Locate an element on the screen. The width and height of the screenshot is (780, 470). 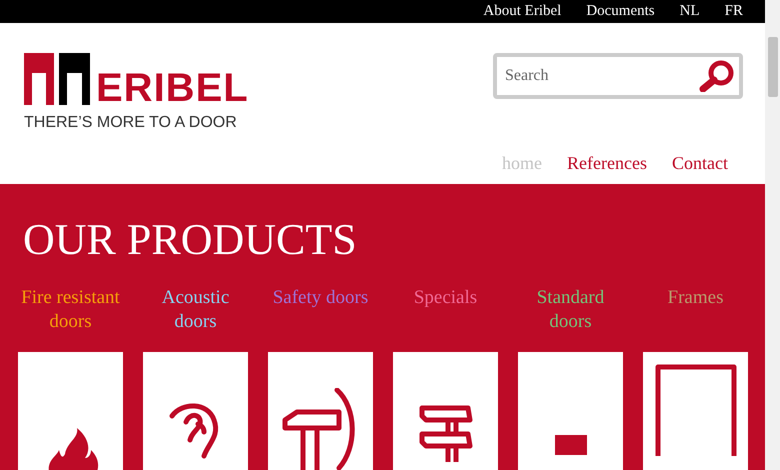
search-icon is located at coordinates (717, 76).